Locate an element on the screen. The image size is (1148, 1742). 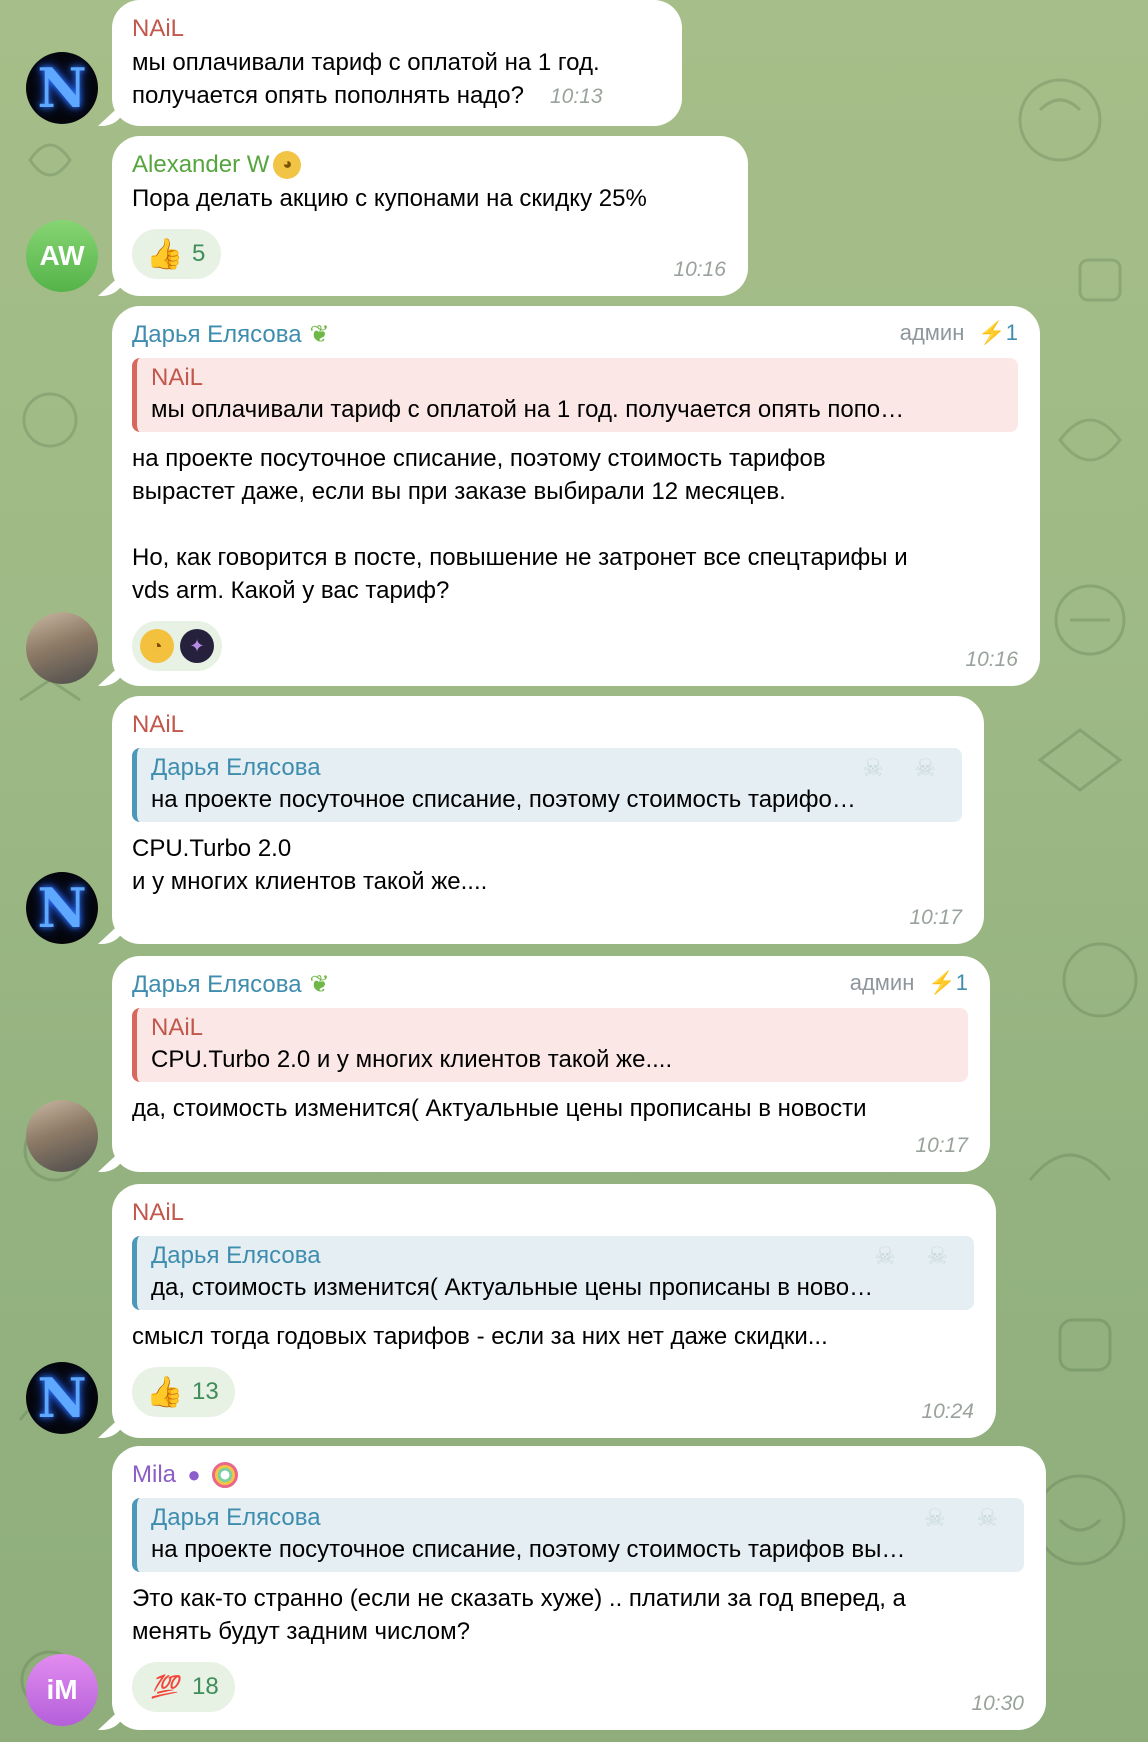
reaction-count: 13 is located at coordinates (205, 1391).